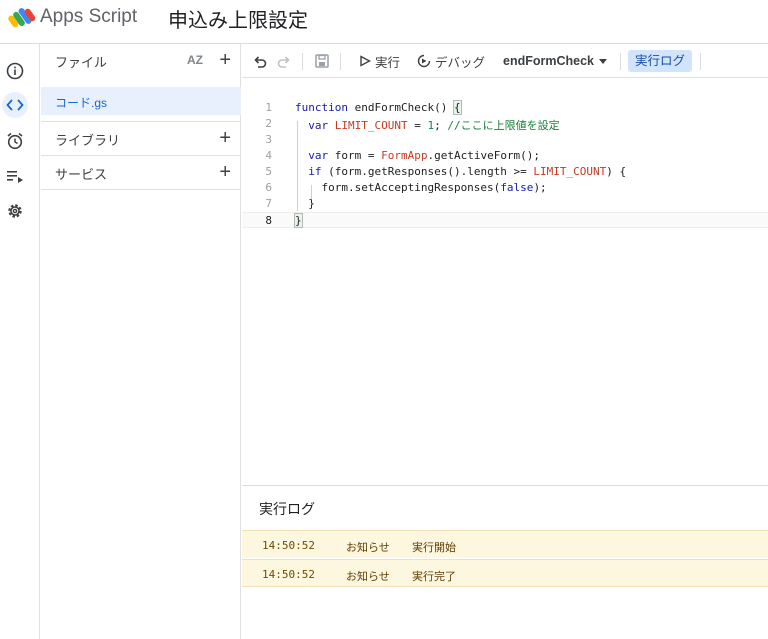 Image resolution: width=768 pixels, height=639 pixels. What do you see at coordinates (141, 189) in the screenshot?
I see `divider` at bounding box center [141, 189].